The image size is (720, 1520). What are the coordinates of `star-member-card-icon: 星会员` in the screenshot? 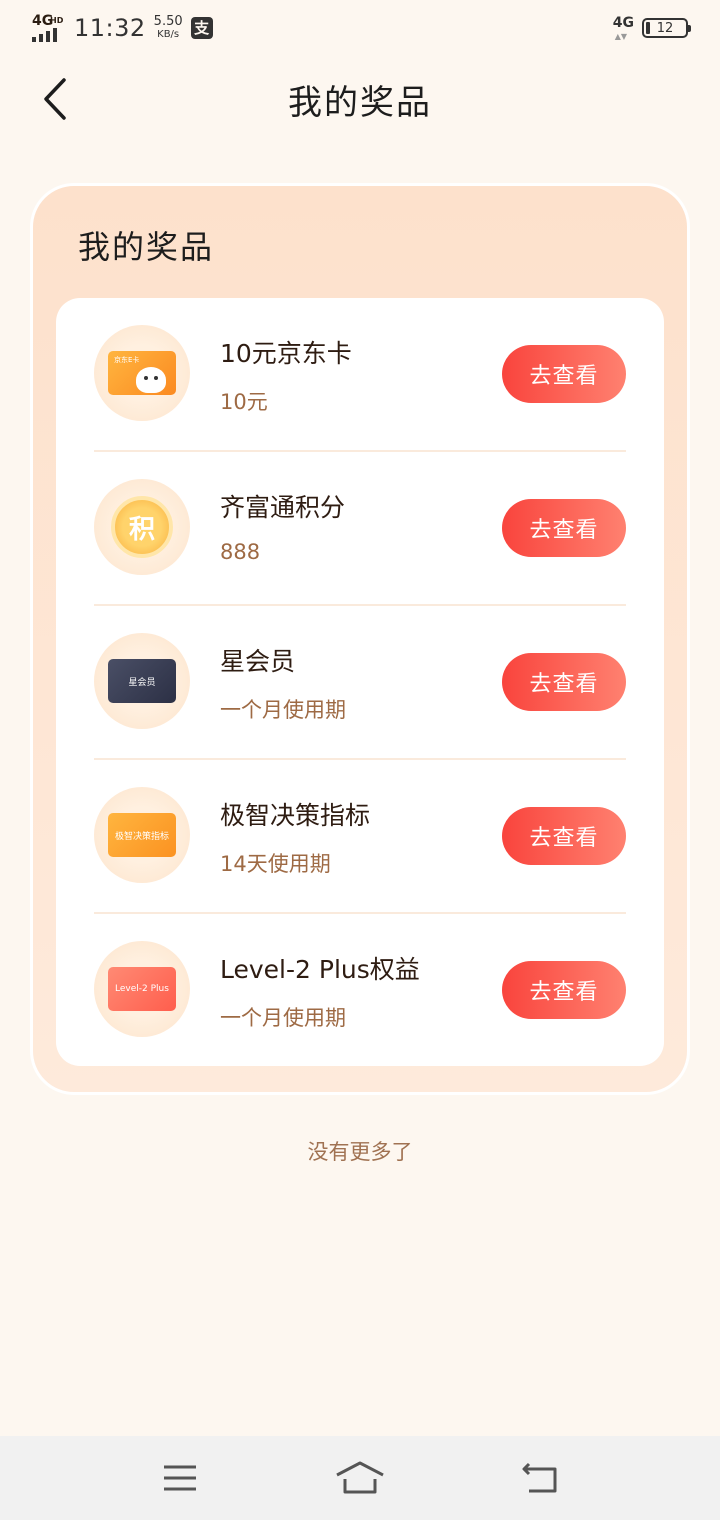 It's located at (142, 681).